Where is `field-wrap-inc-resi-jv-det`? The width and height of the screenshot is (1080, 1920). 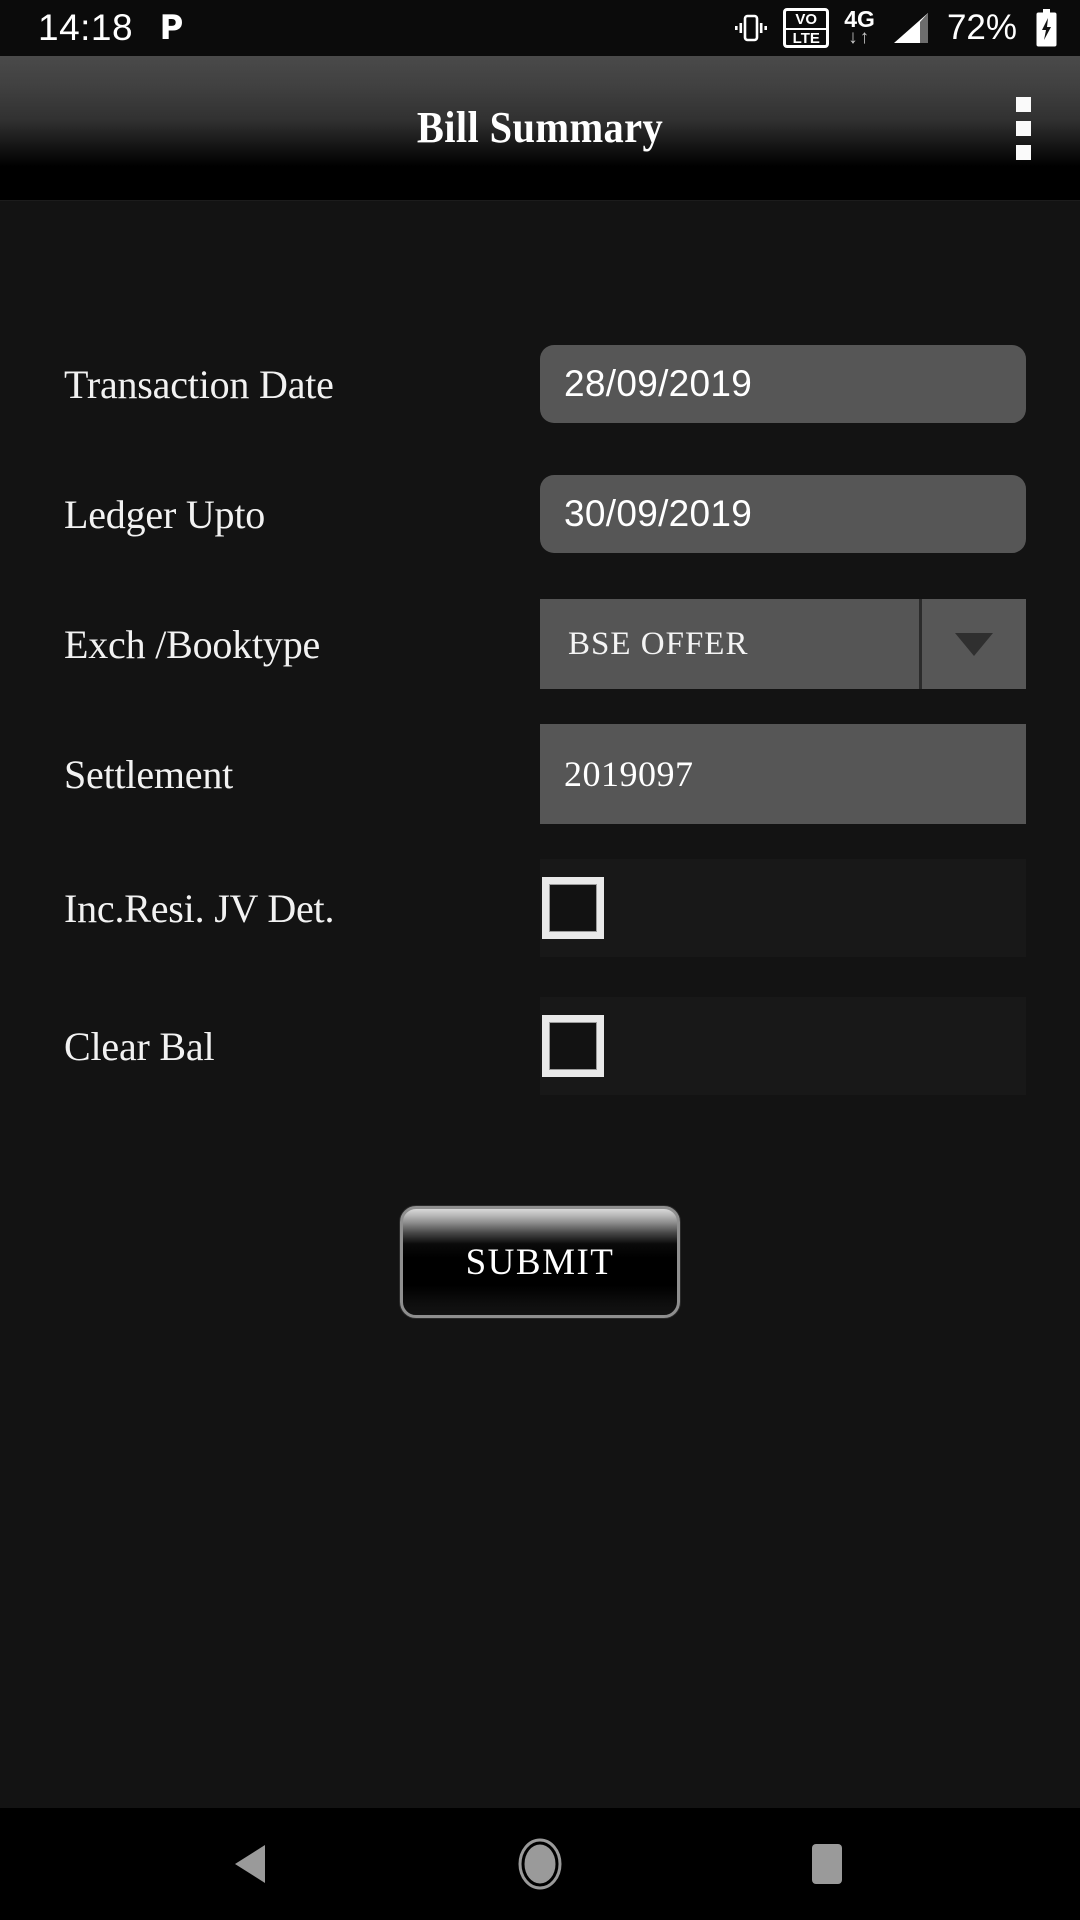
field-wrap-inc-resi-jv-det is located at coordinates (810, 908).